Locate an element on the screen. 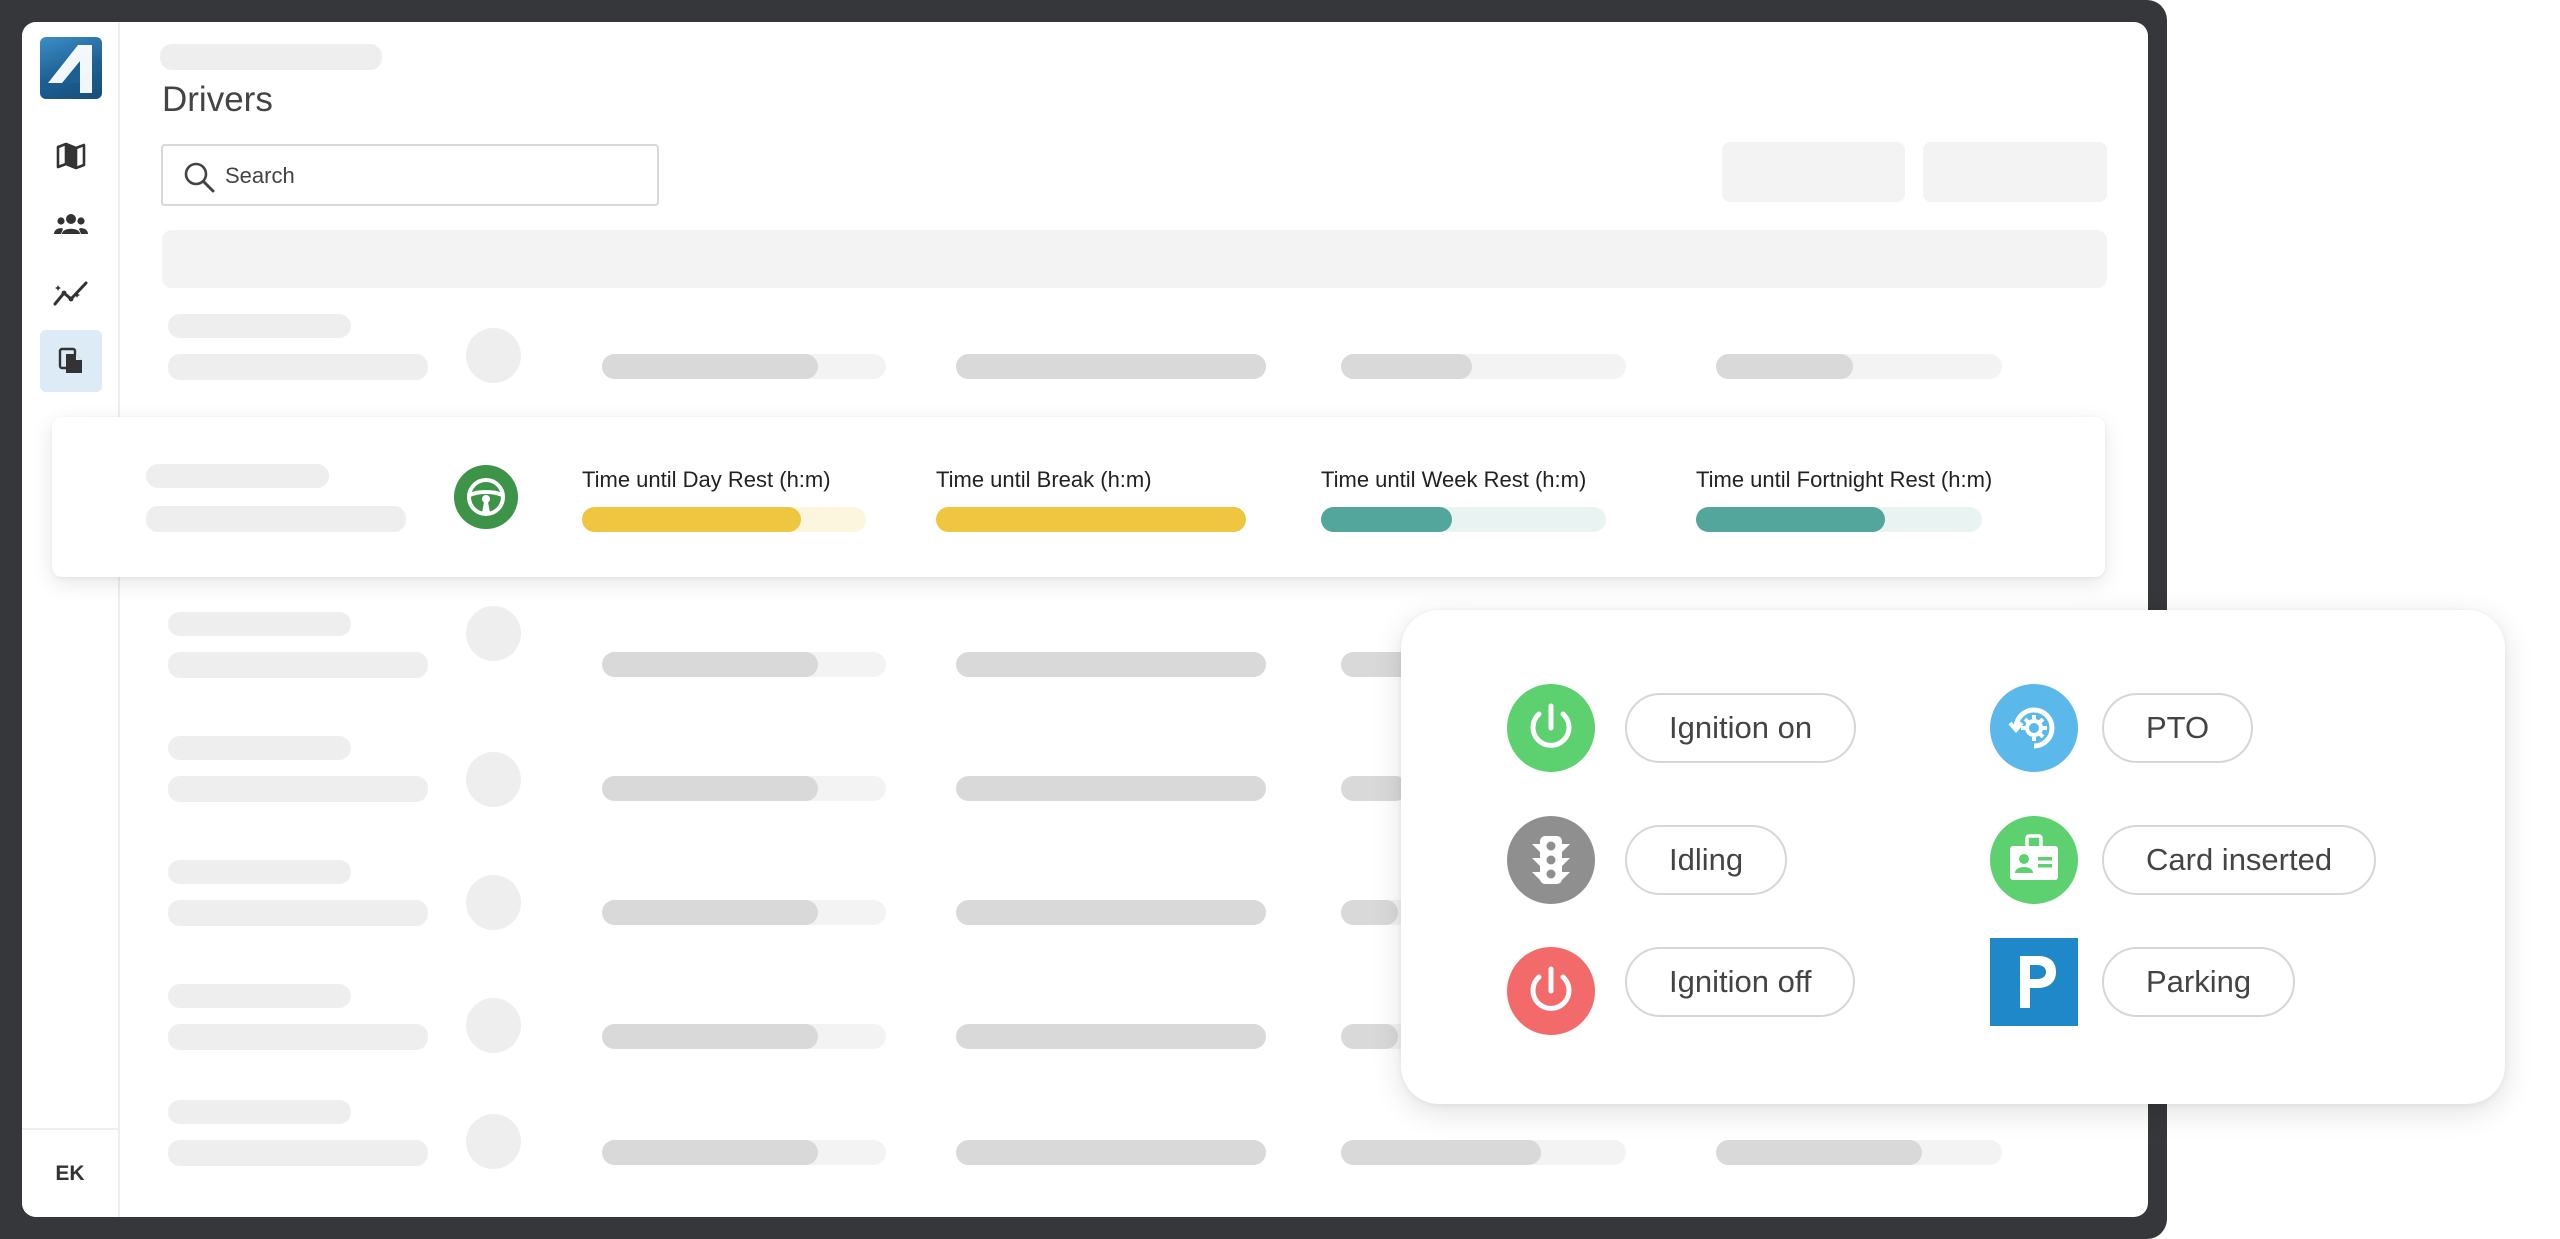 Image resolution: width=2560 pixels, height=1239 pixels. legend-label-idling: Idling is located at coordinates (1706, 860).